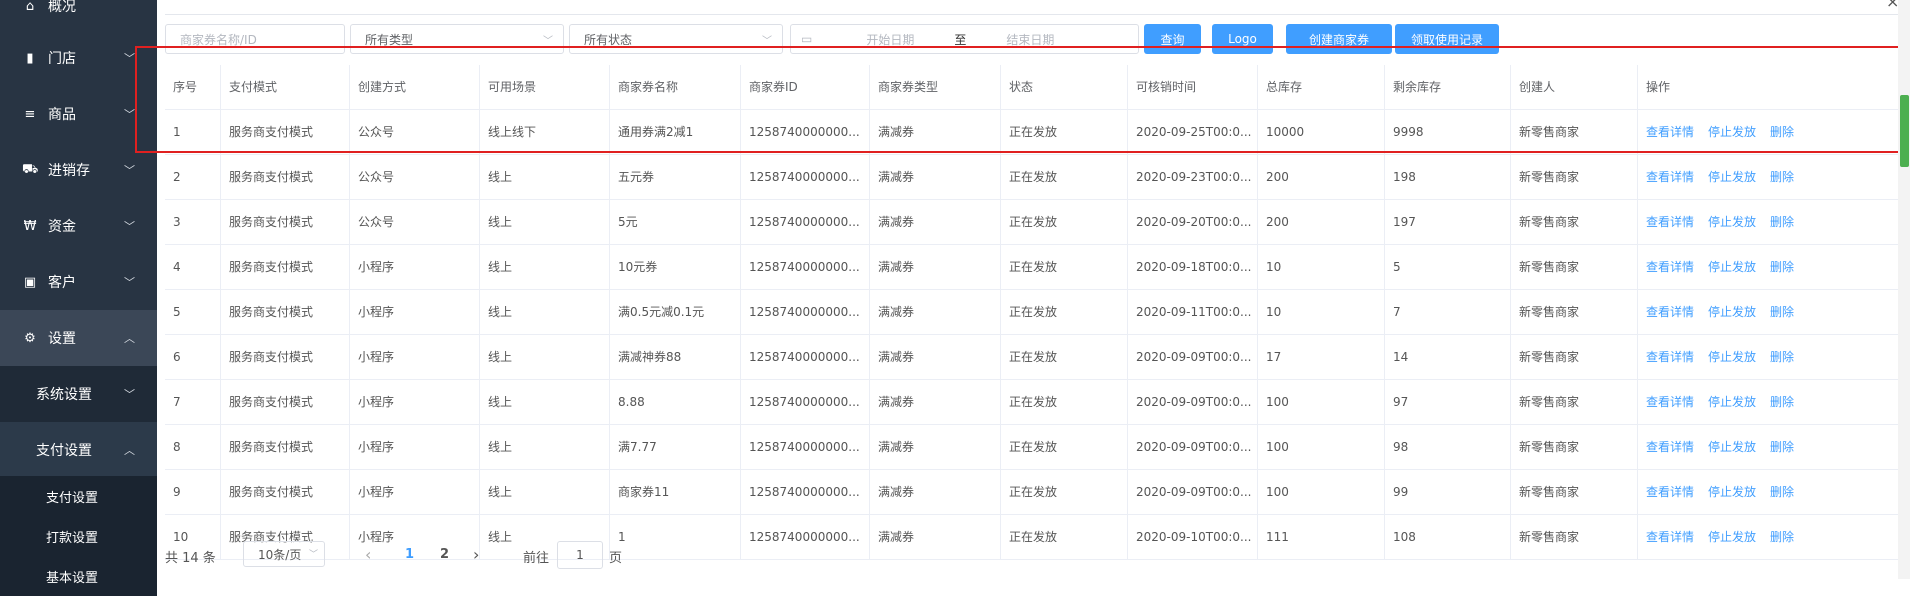  I want to click on logo-button: Logo, so click(1242, 39).